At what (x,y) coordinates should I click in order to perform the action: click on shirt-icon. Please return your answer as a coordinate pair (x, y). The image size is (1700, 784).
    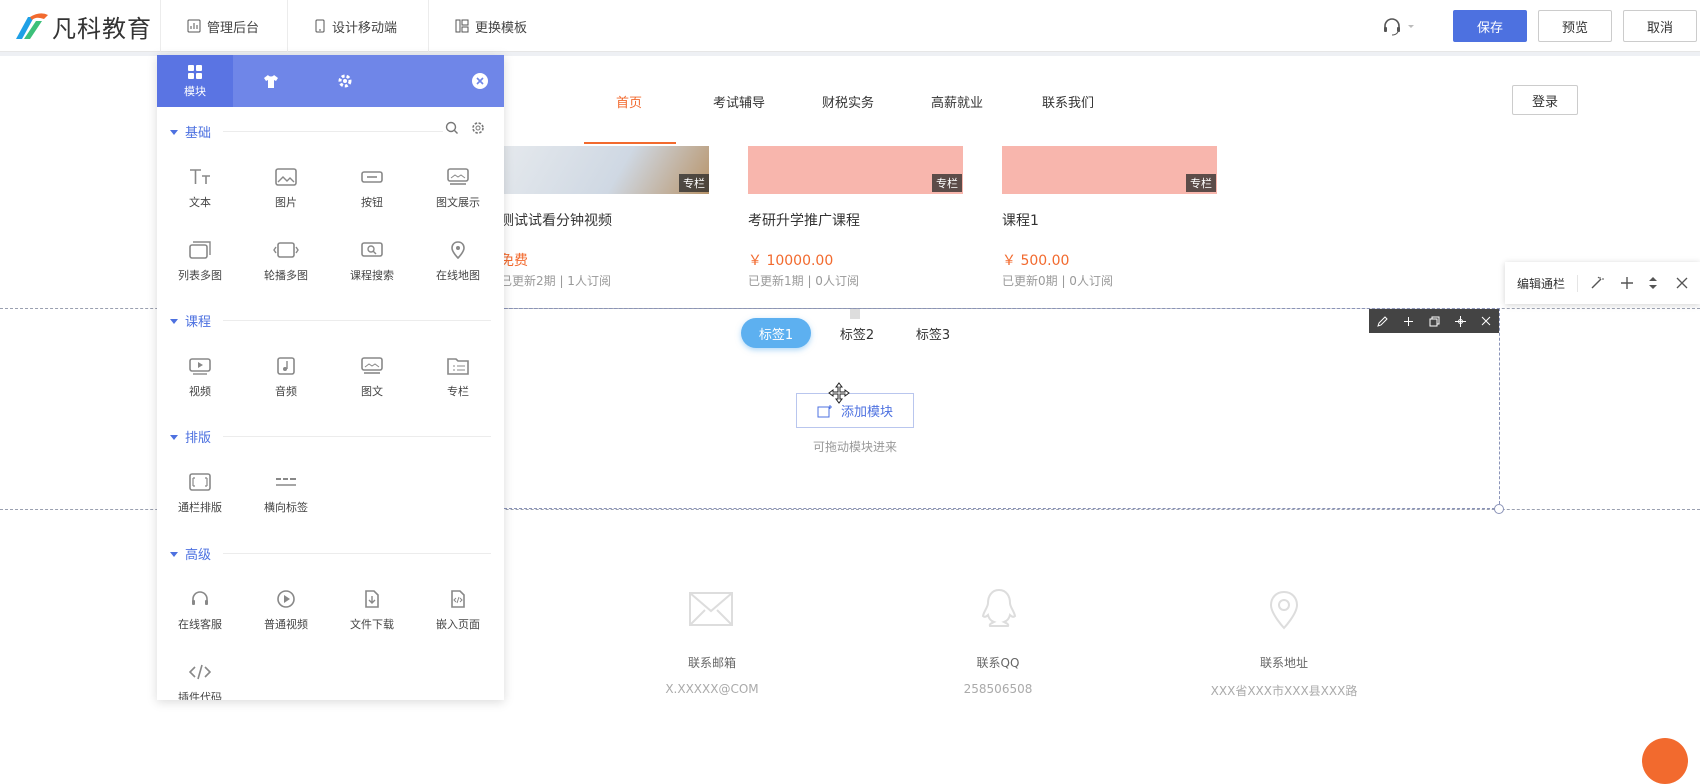
    Looking at the image, I should click on (271, 81).